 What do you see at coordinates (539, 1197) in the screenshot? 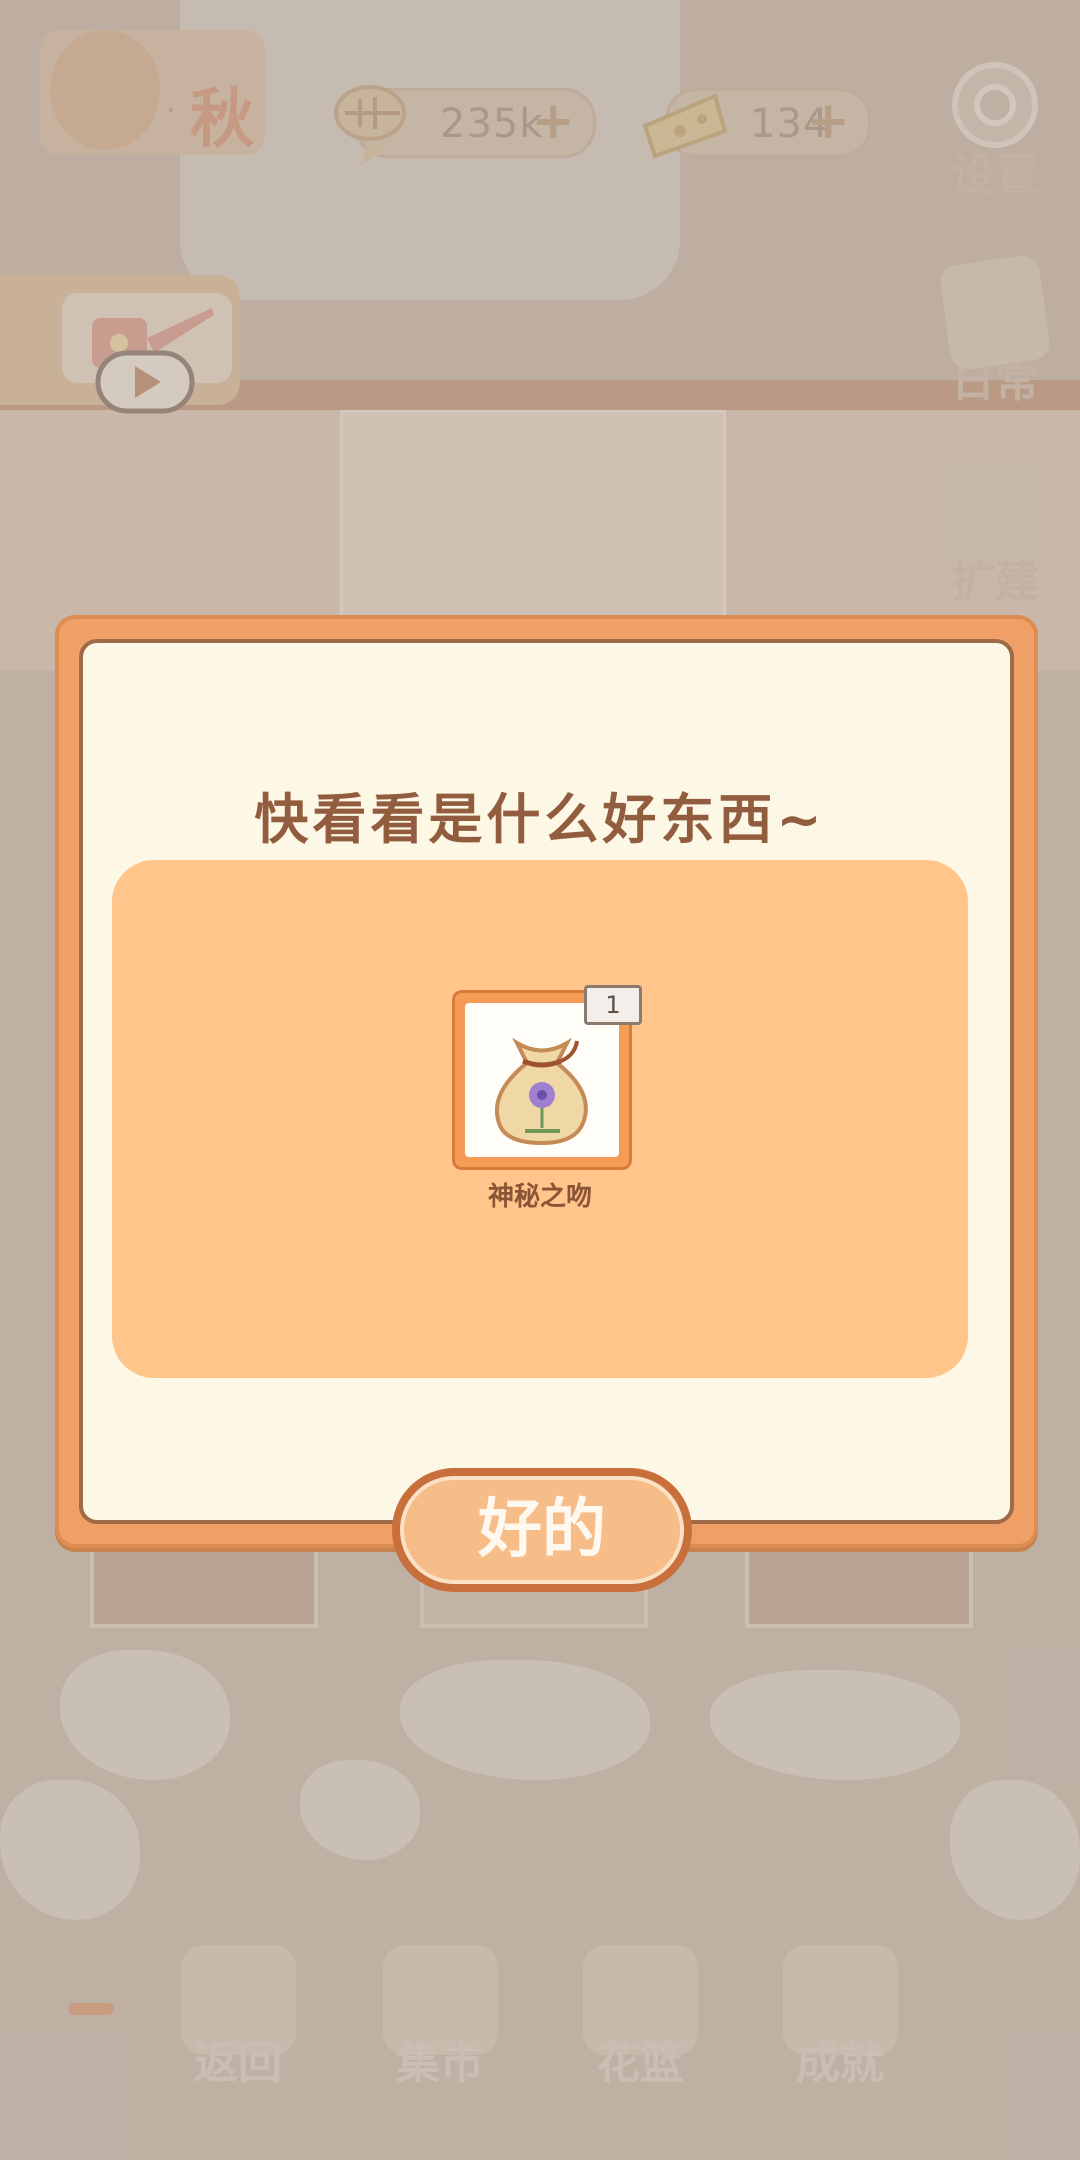
I see `reward-item-name: 神秘之吻` at bounding box center [539, 1197].